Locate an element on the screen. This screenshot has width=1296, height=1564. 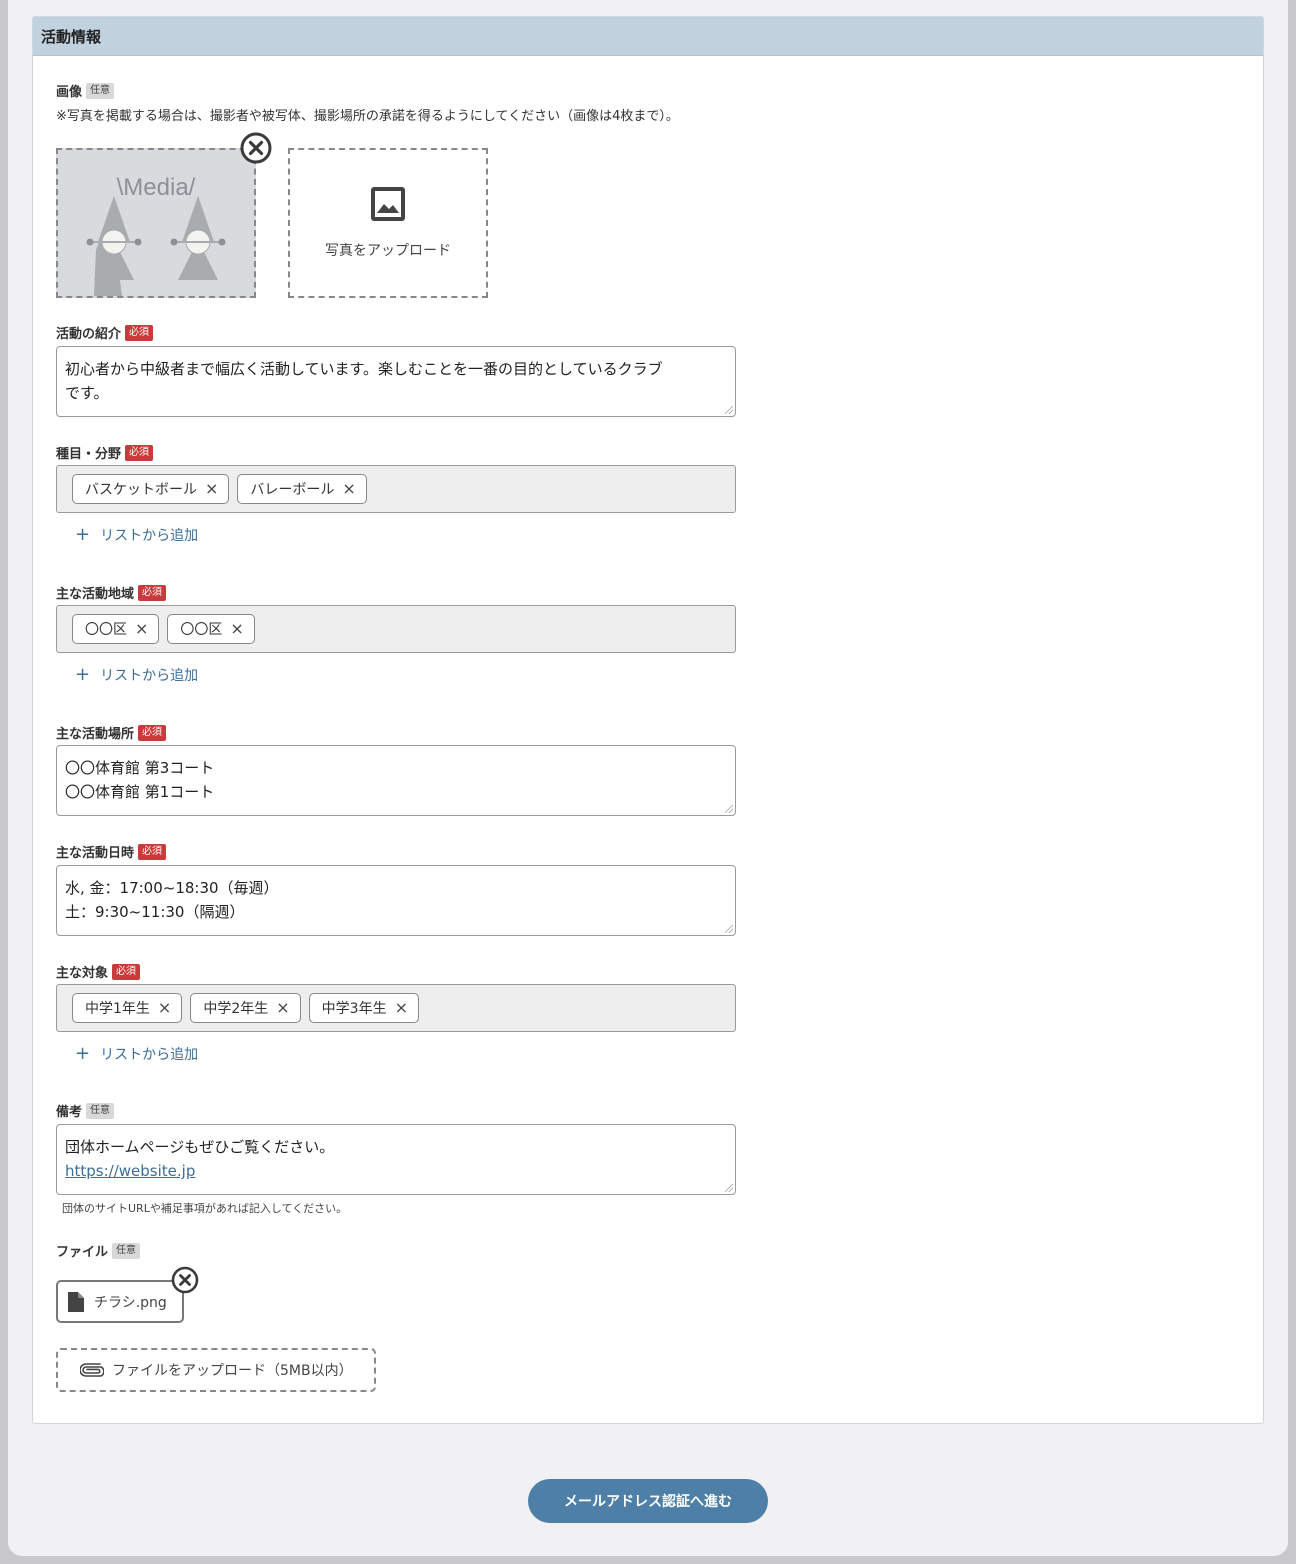
remove-image-icon is located at coordinates (256, 148).